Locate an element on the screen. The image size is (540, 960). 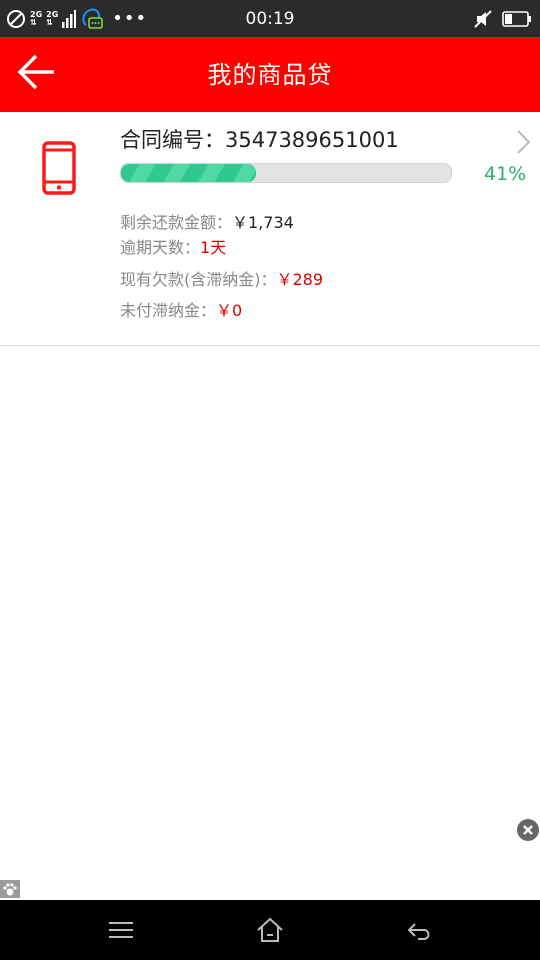
chevron-right-icon is located at coordinates (524, 142).